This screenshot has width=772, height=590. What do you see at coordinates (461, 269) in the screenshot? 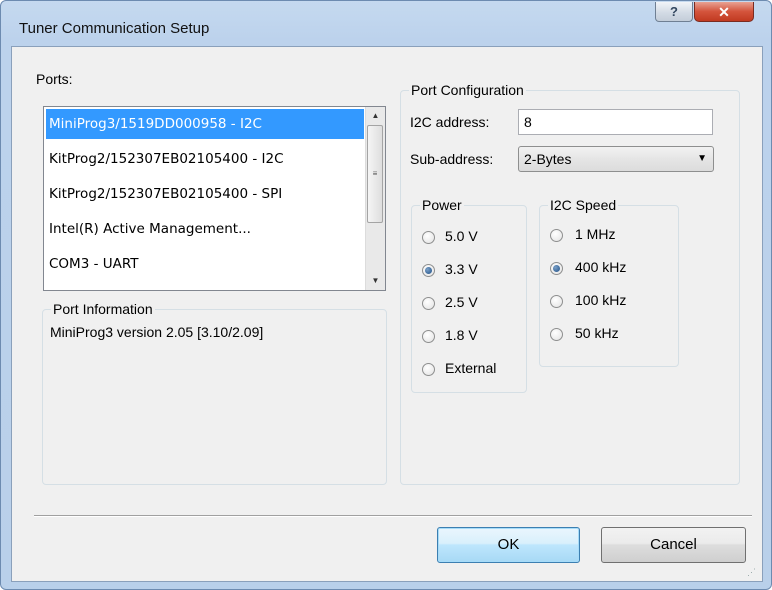
I see `power-label-3v3: 3.3 V` at bounding box center [461, 269].